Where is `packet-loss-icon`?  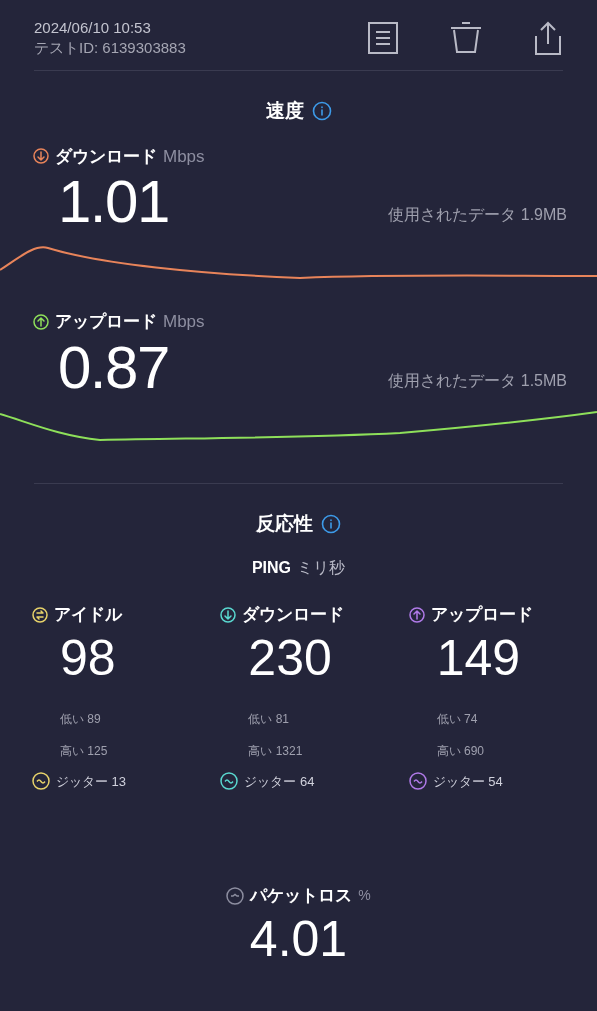
packet-loss-icon is located at coordinates (235, 895).